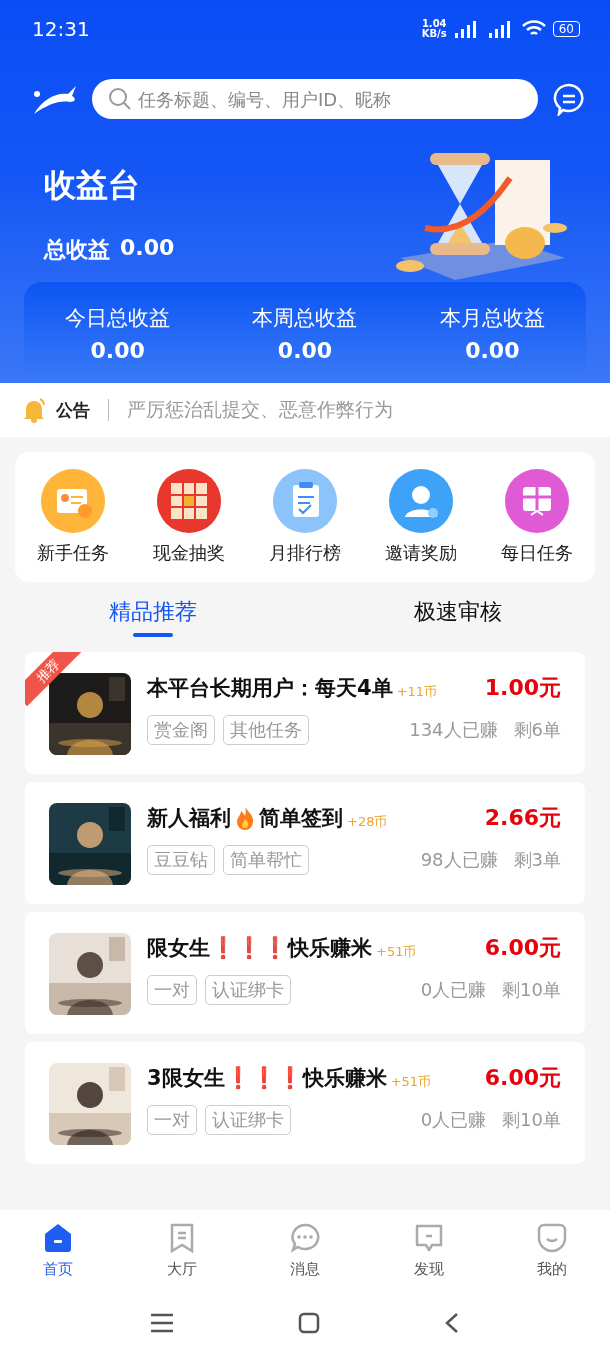 The height and width of the screenshot is (1356, 610). I want to click on person-icon, so click(421, 501).